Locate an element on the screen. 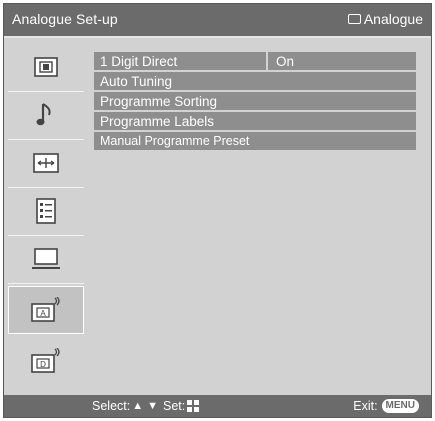 The height and width of the screenshot is (421, 435). header-bar: Analogue Set-up Analogue is located at coordinates (217, 20).